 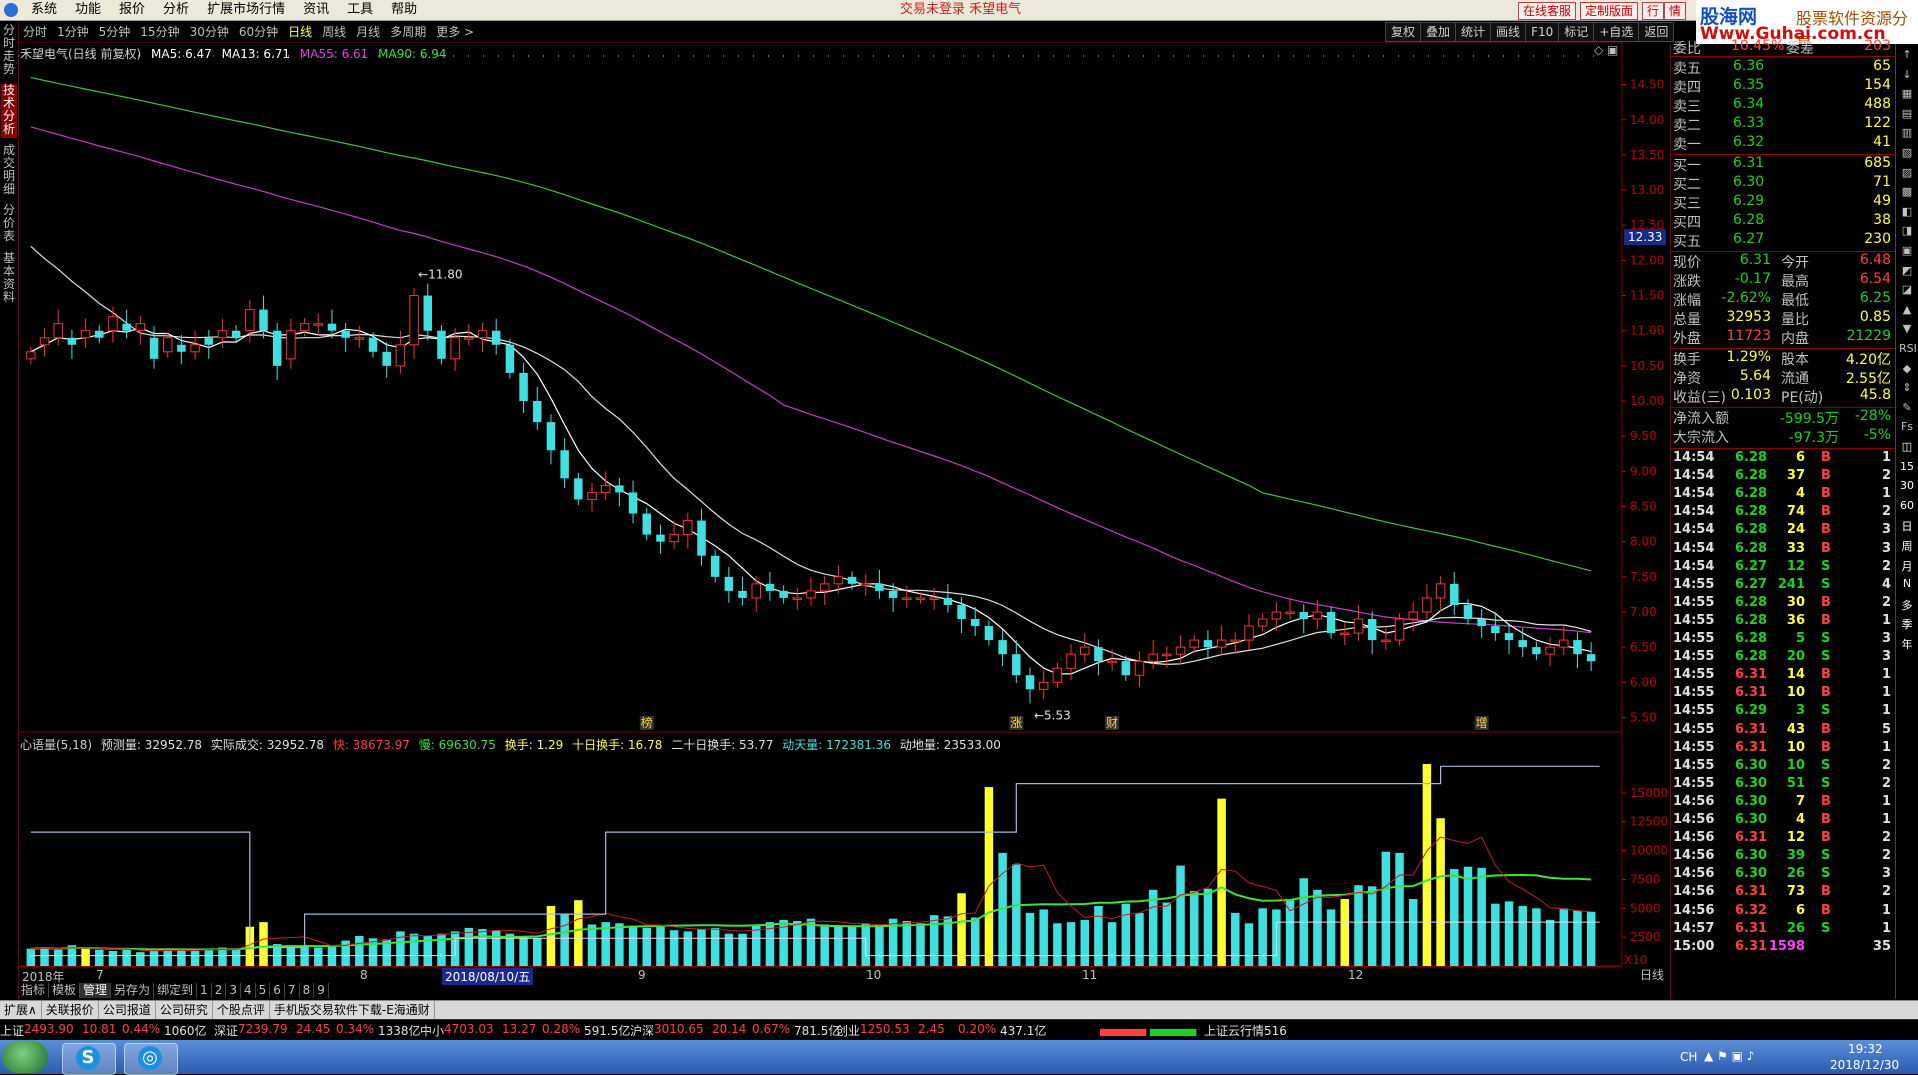 What do you see at coordinates (132, 10) in the screenshot?
I see `menu-quote: 报价` at bounding box center [132, 10].